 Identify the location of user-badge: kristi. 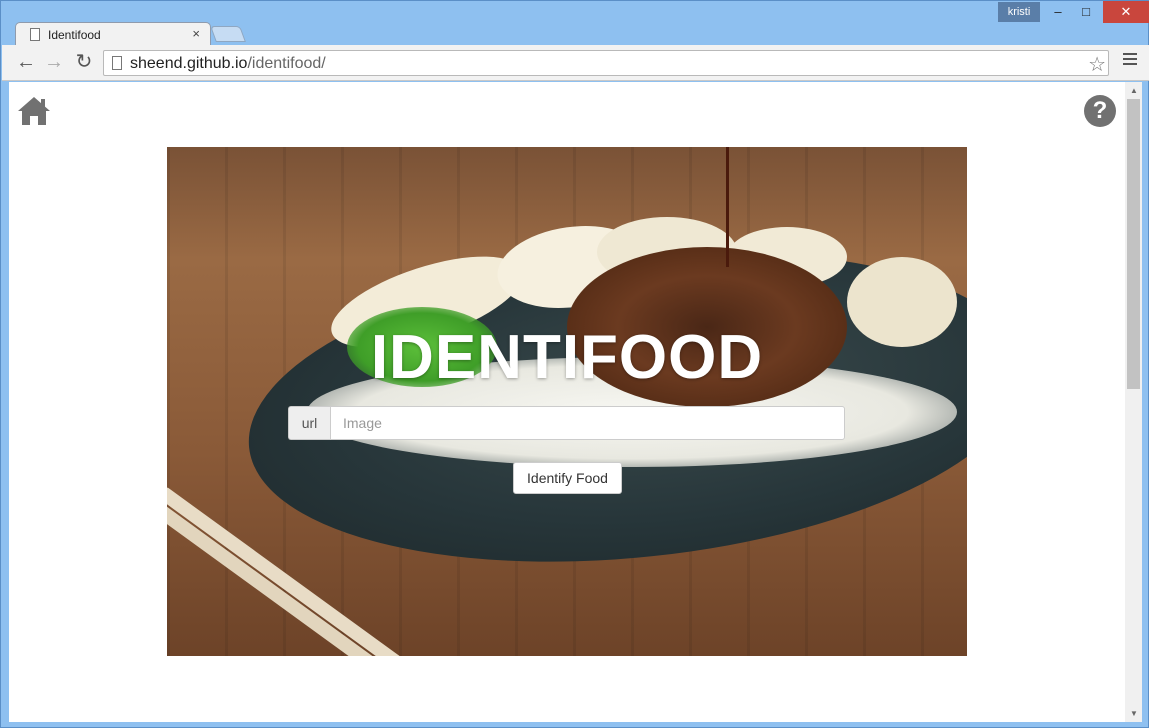
(1019, 12).